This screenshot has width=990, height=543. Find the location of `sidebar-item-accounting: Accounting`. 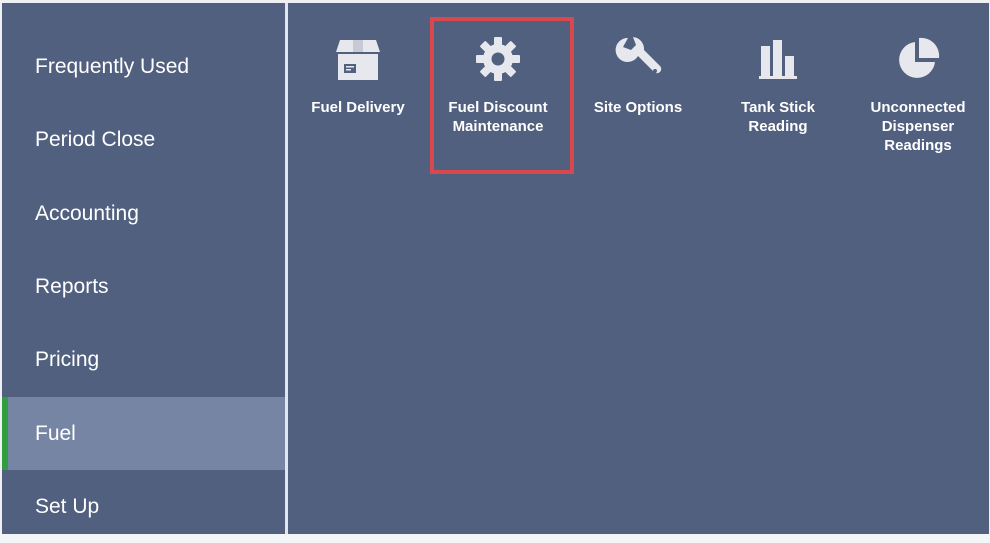

sidebar-item-accounting: Accounting is located at coordinates (143, 213).